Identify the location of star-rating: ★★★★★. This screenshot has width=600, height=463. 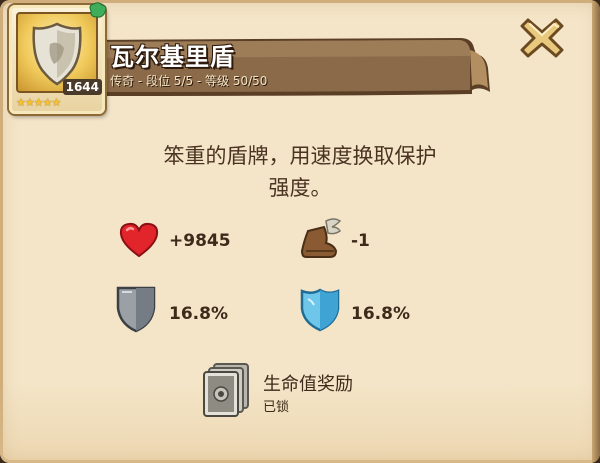
(38, 102).